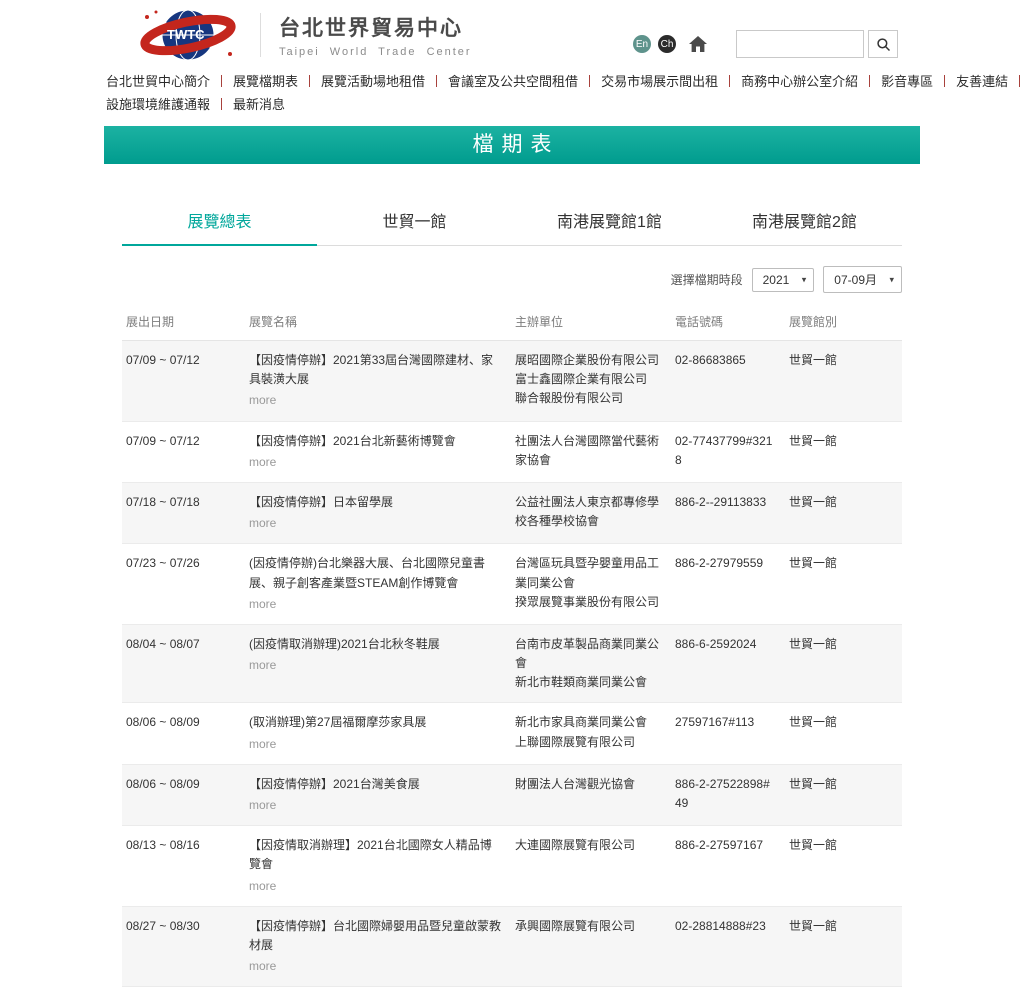 The image size is (1024, 987). I want to click on nav-item: 展覽檔期表, so click(265, 81).